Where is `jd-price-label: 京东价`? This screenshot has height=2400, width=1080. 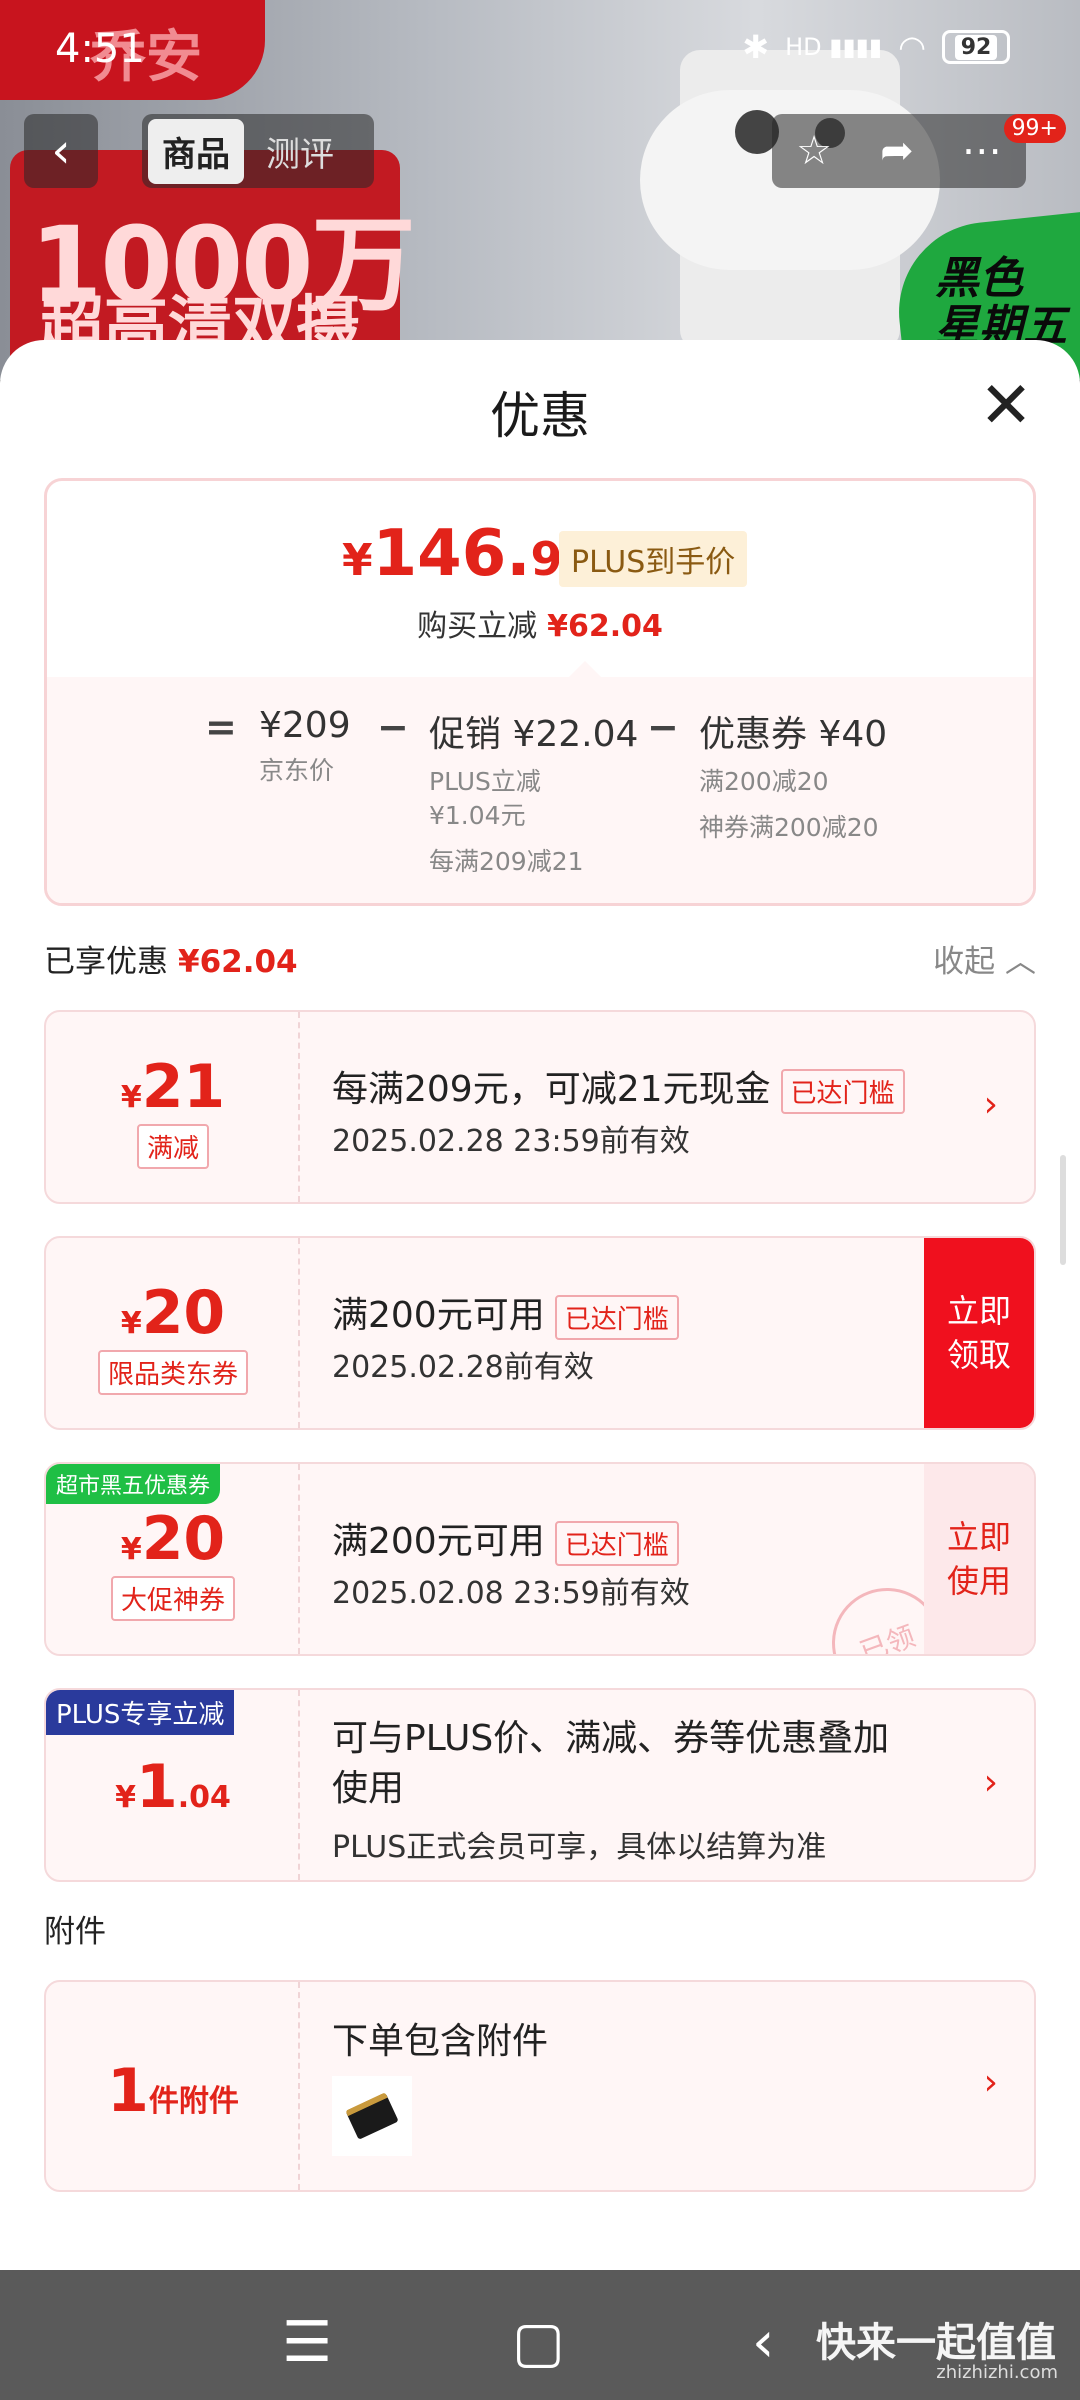 jd-price-label: 京东价 is located at coordinates (297, 770).